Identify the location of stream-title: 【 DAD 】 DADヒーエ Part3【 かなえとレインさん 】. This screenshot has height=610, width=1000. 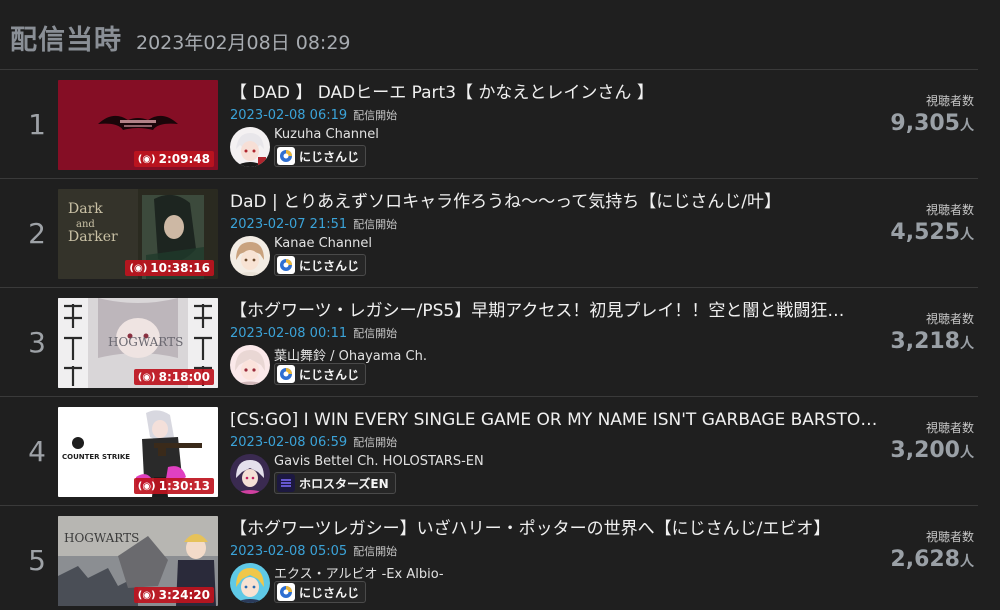
(555, 93).